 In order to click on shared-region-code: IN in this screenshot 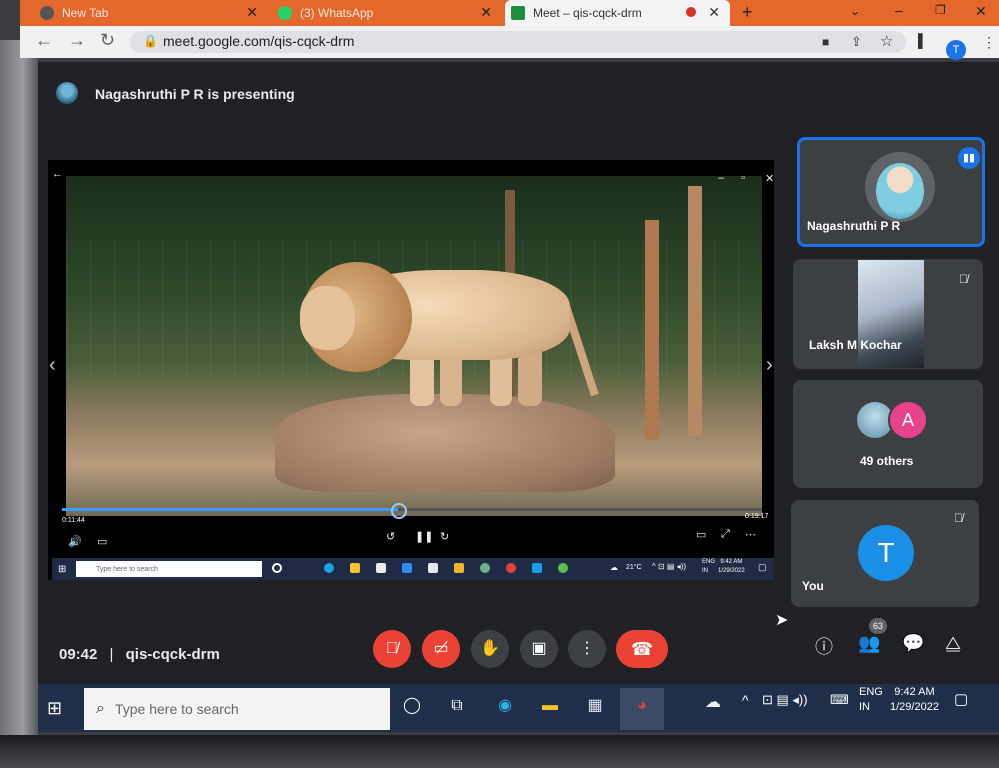, I will do `click(705, 571)`.